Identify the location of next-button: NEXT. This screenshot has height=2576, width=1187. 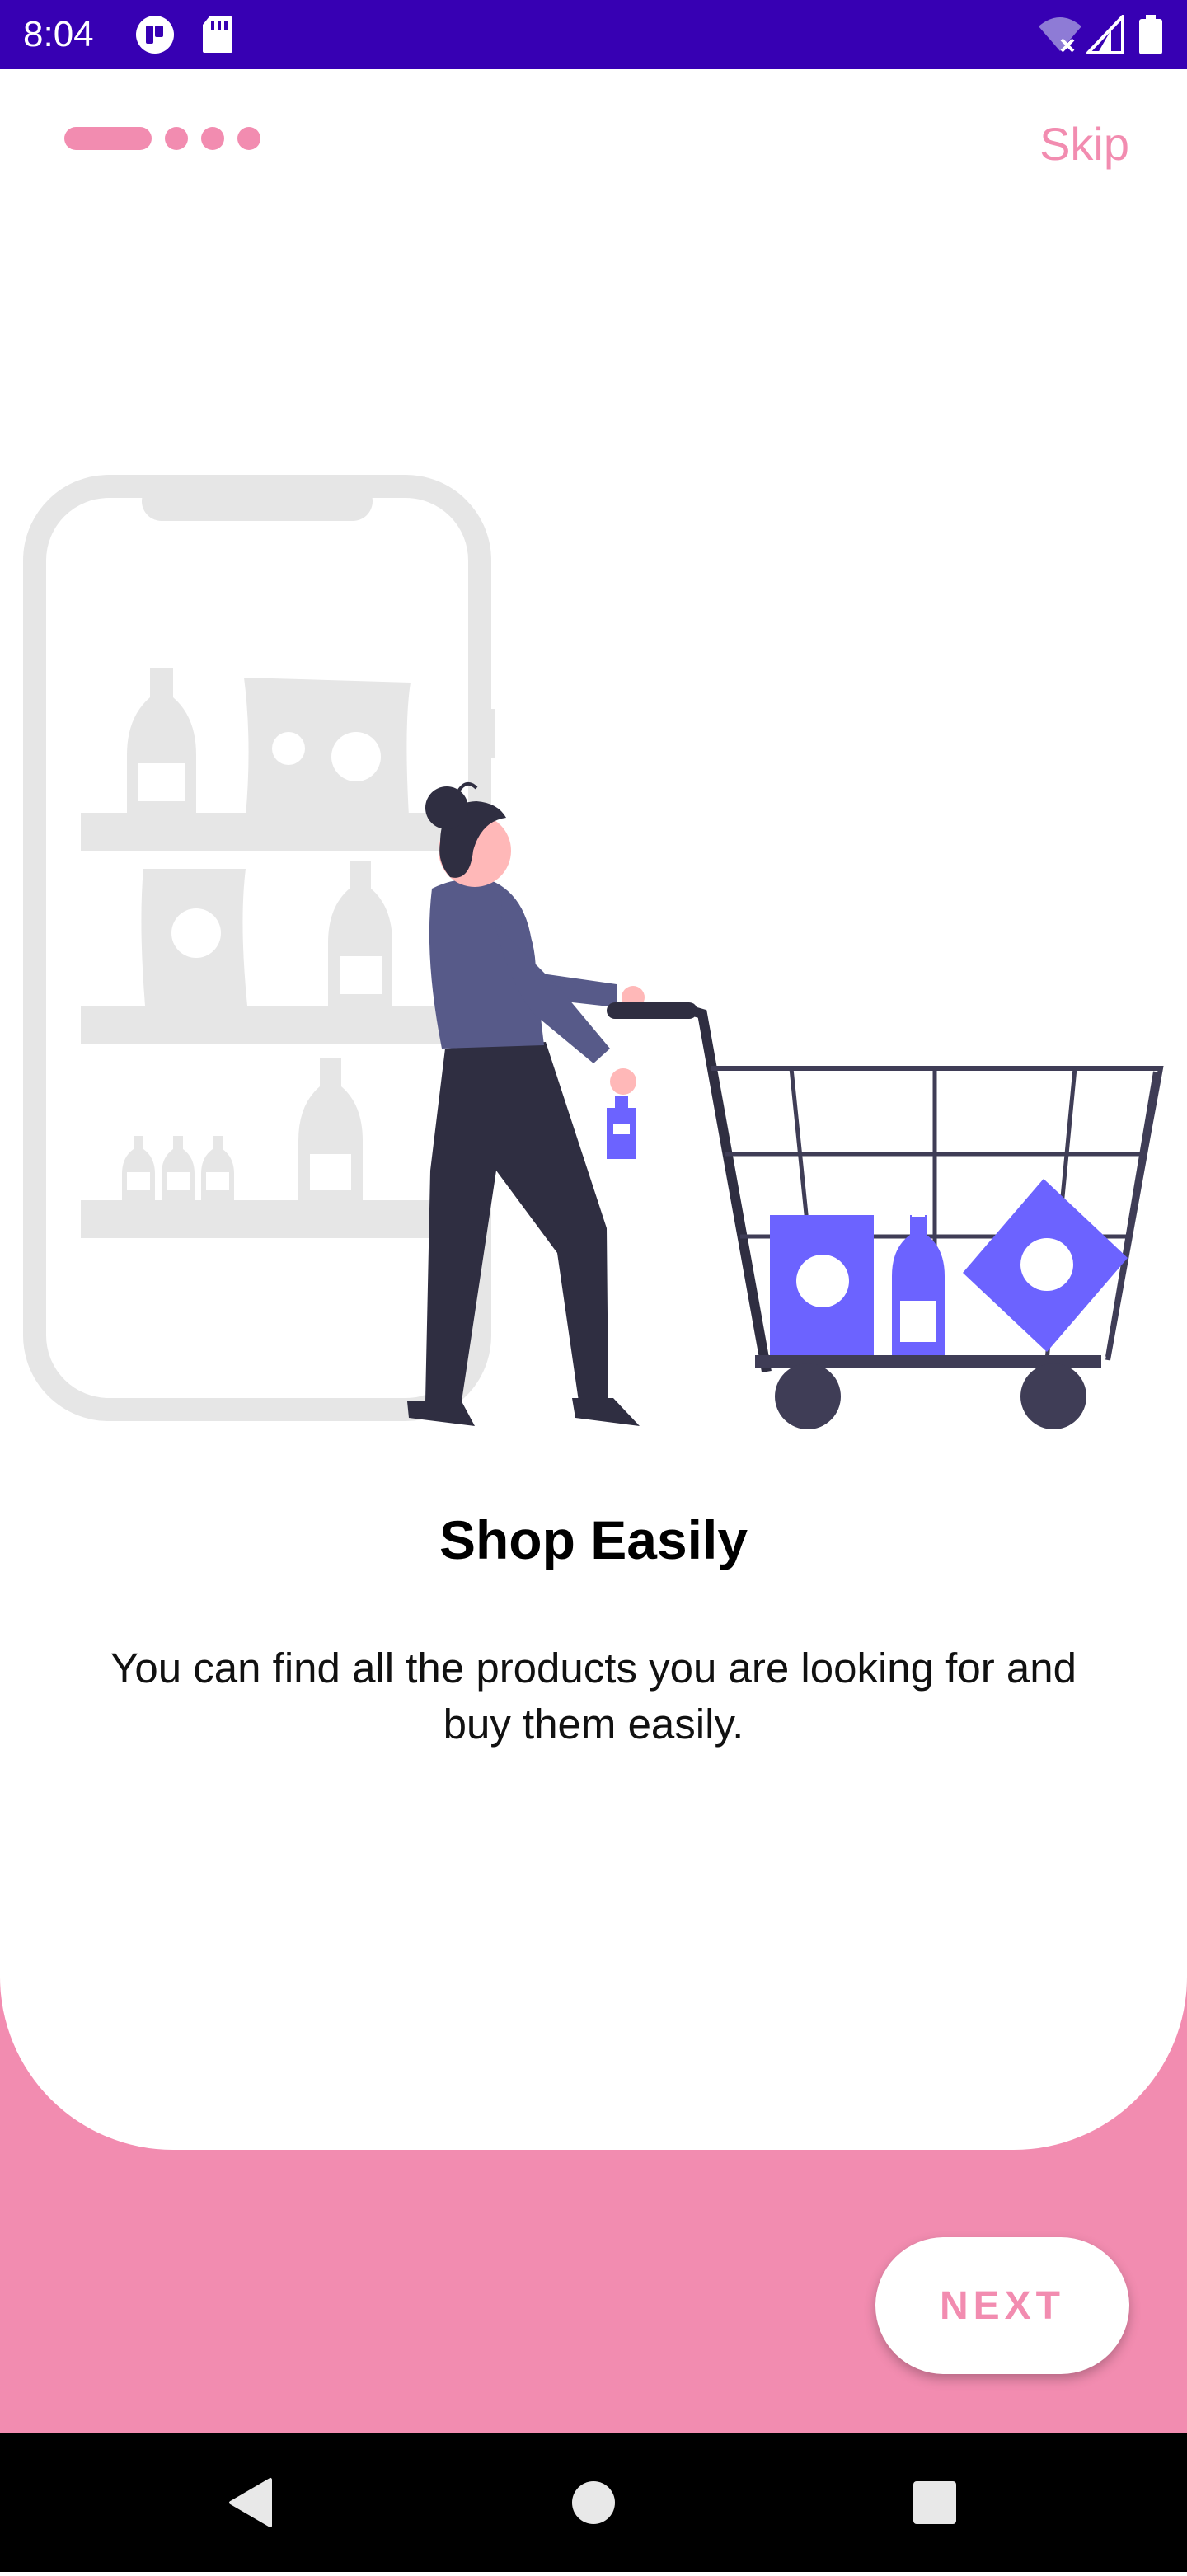
(1002, 2305).